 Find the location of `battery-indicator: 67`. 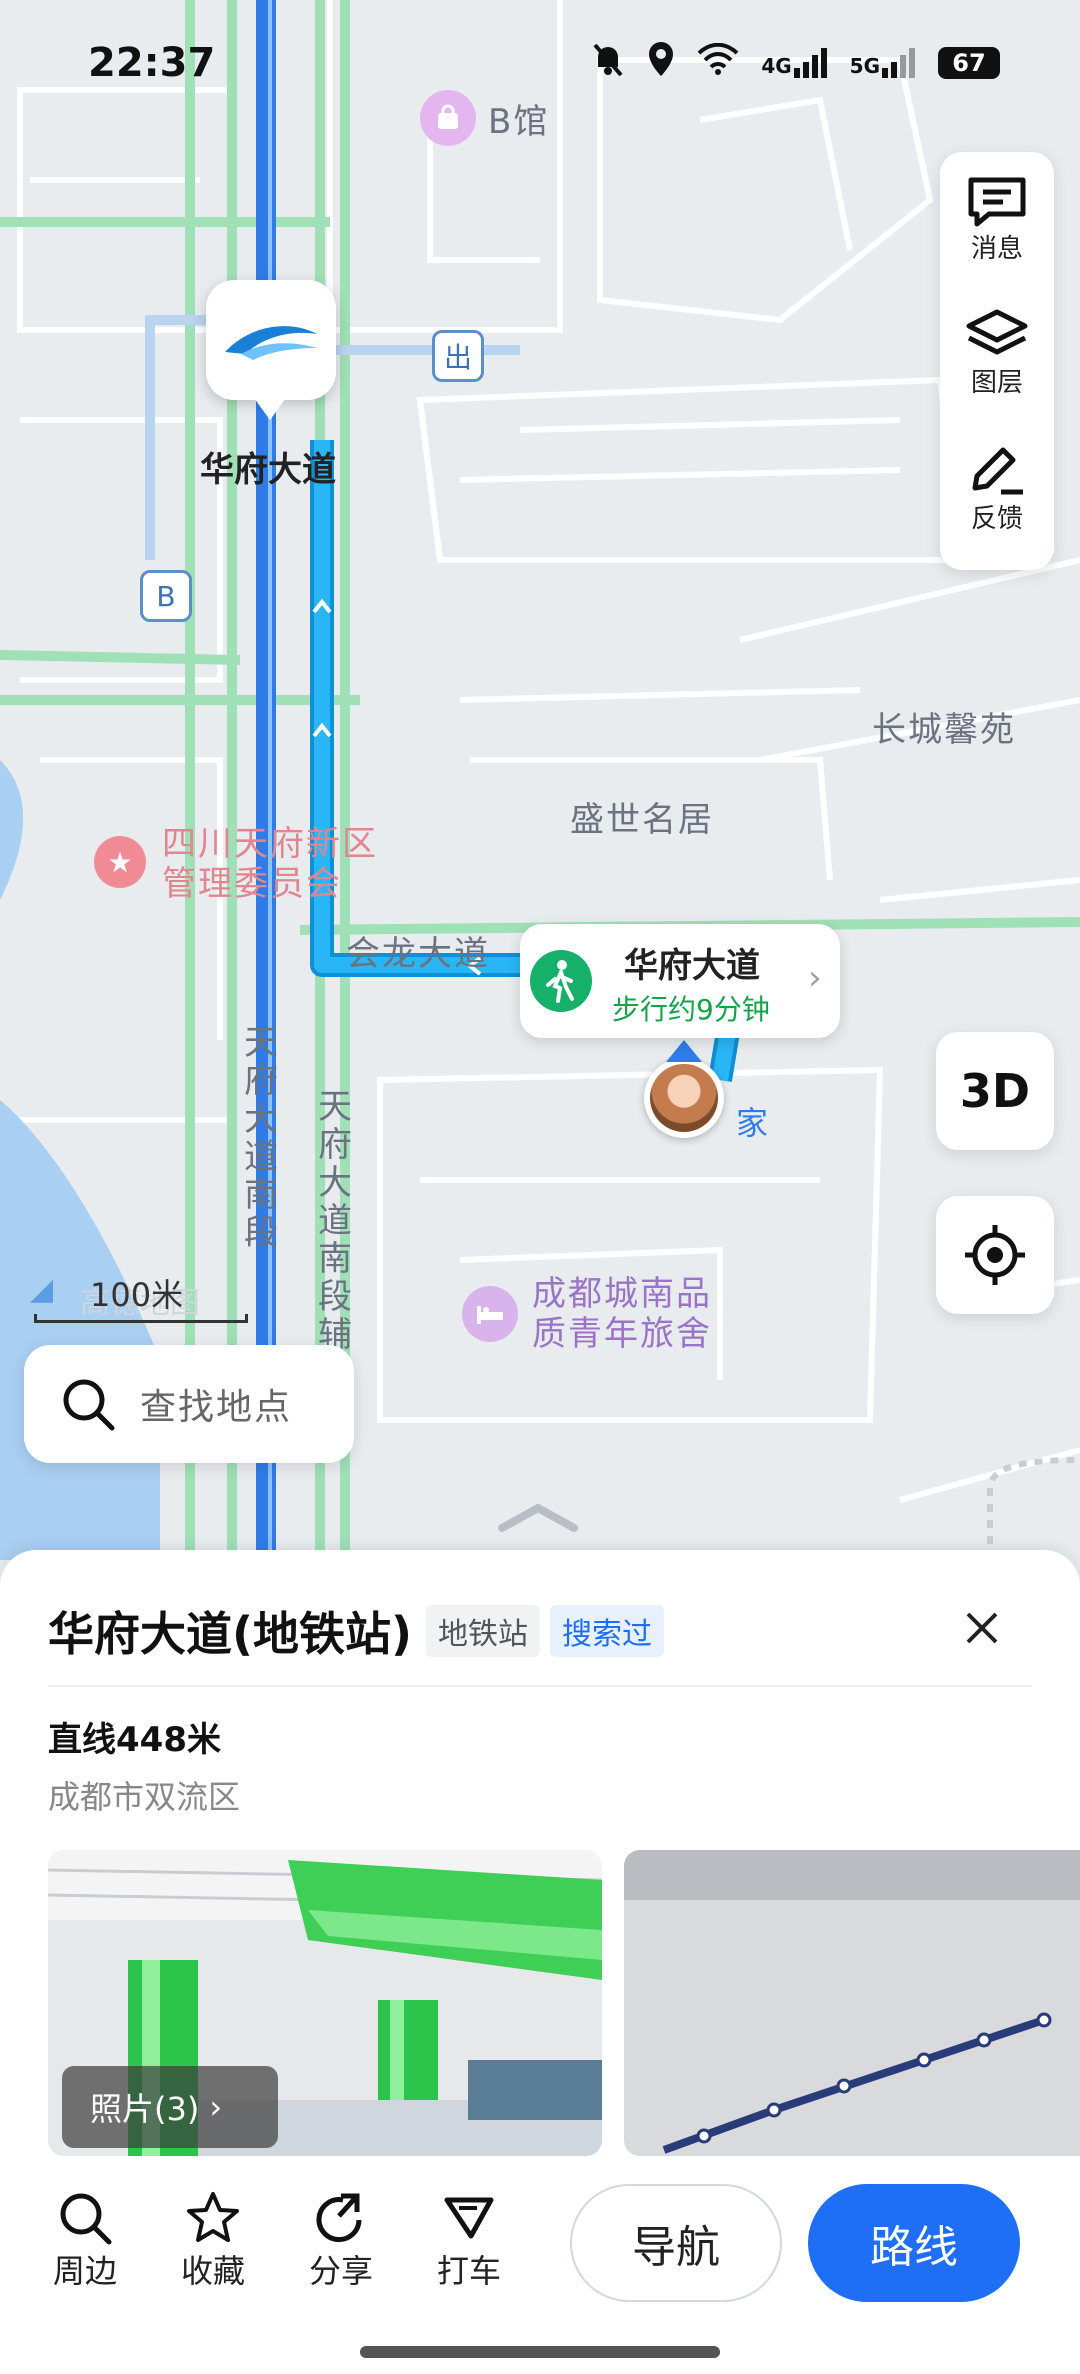

battery-indicator: 67 is located at coordinates (969, 62).